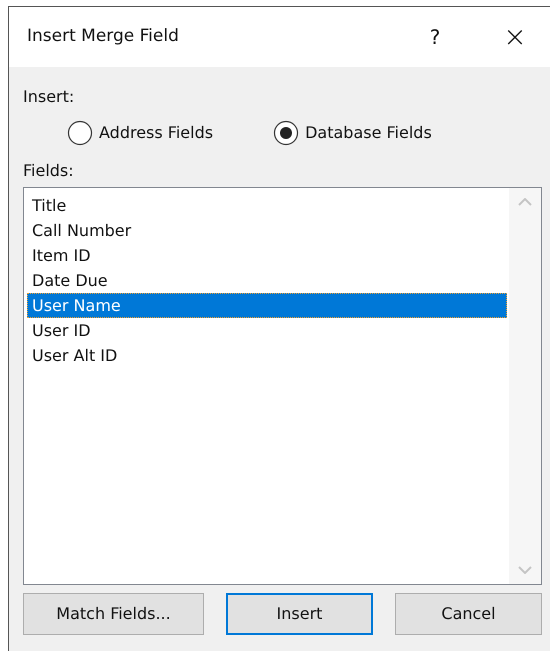  I want to click on list-item: Title, so click(267, 205).